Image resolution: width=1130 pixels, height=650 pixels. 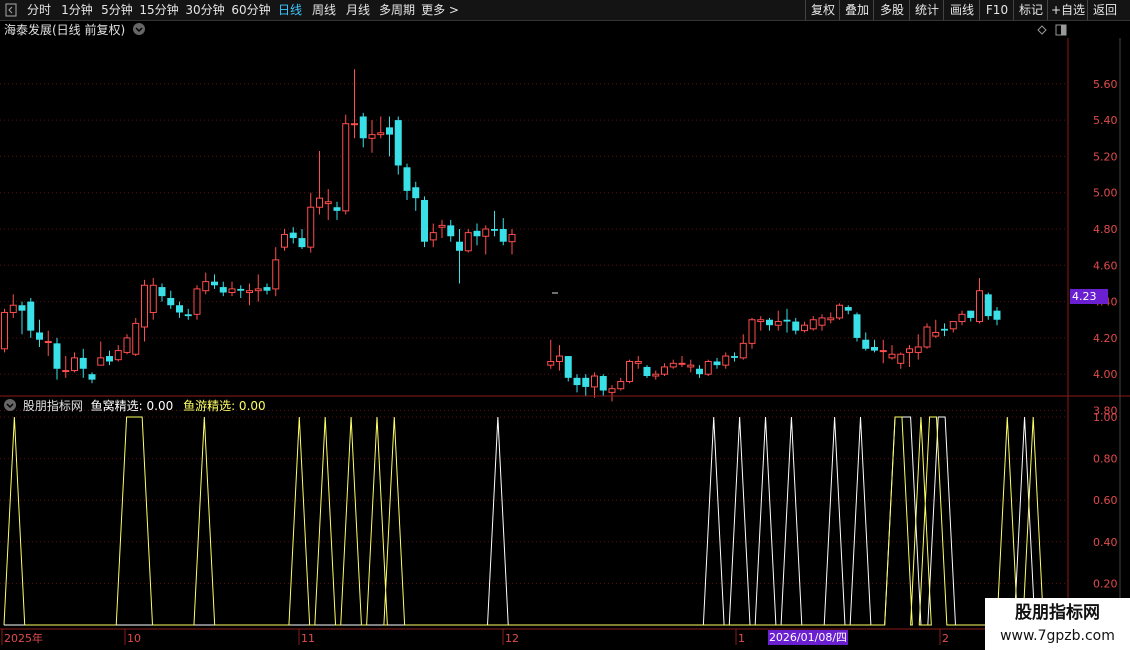 What do you see at coordinates (39, 10) in the screenshot?
I see `period-tab-fenshi: 分时` at bounding box center [39, 10].